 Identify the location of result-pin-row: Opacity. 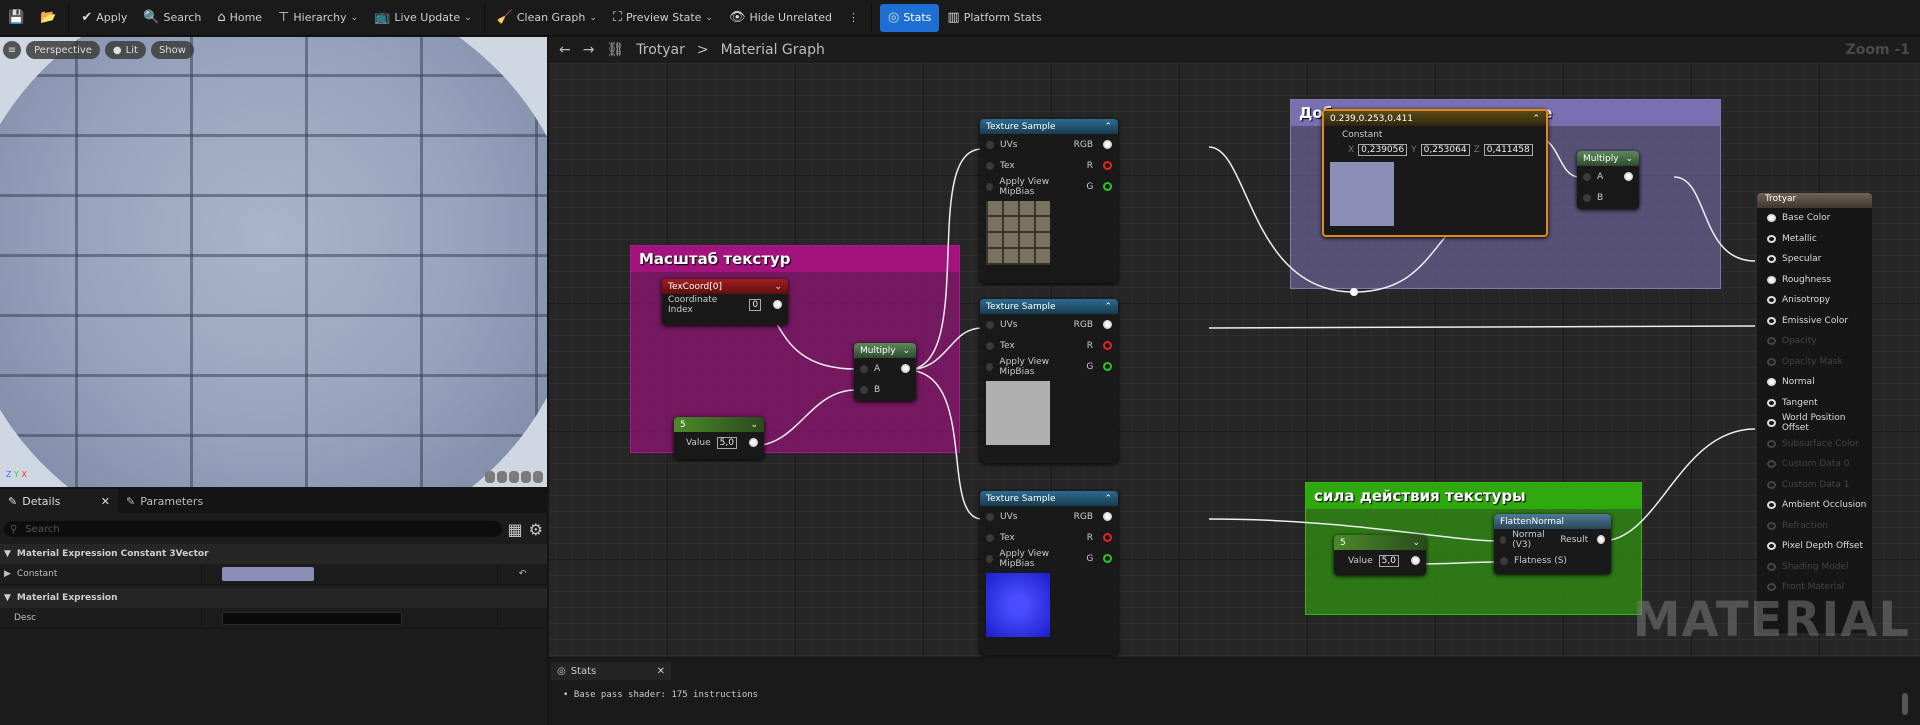
(1814, 341).